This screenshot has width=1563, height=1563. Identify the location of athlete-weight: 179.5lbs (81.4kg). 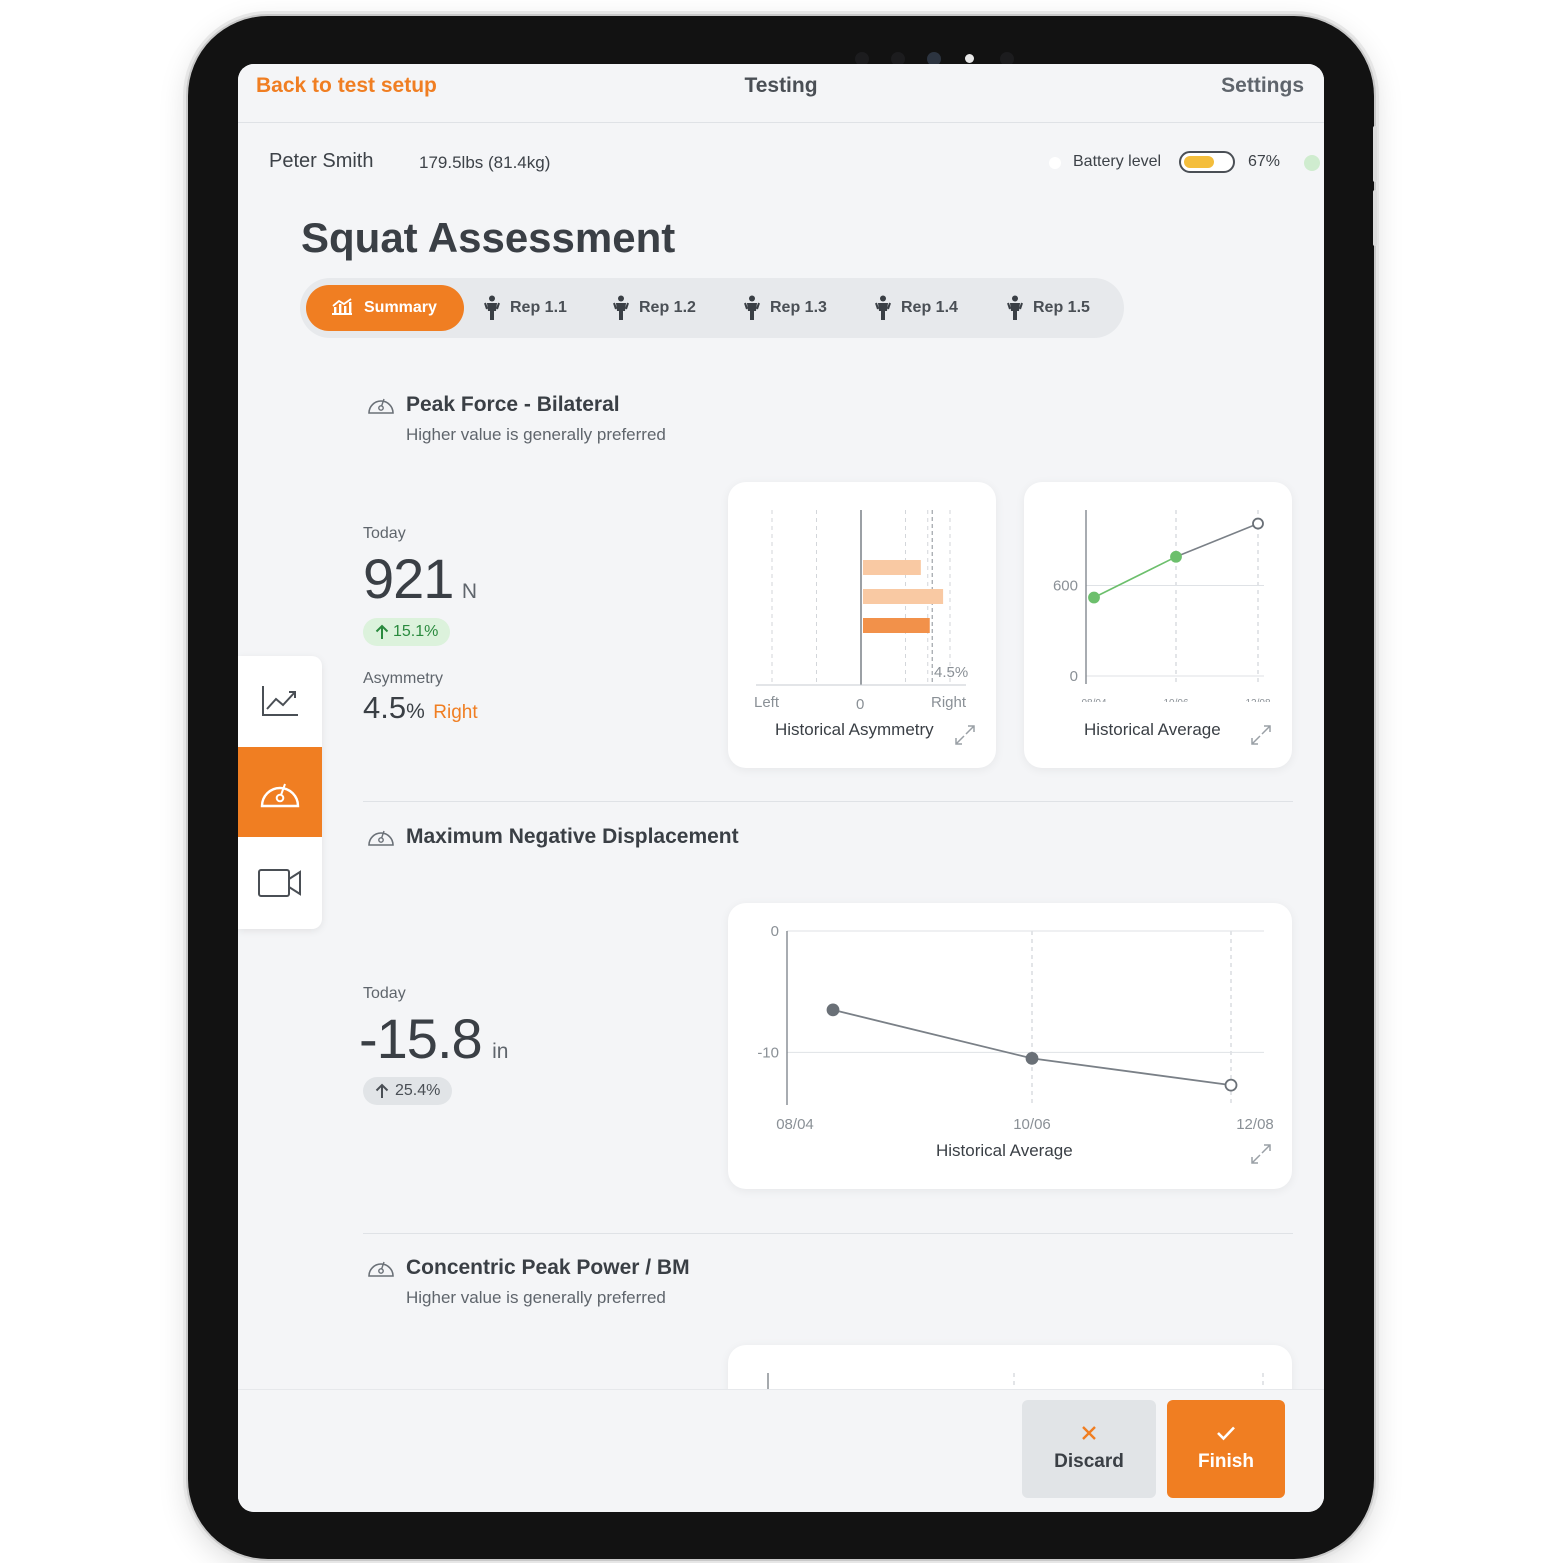
(485, 162).